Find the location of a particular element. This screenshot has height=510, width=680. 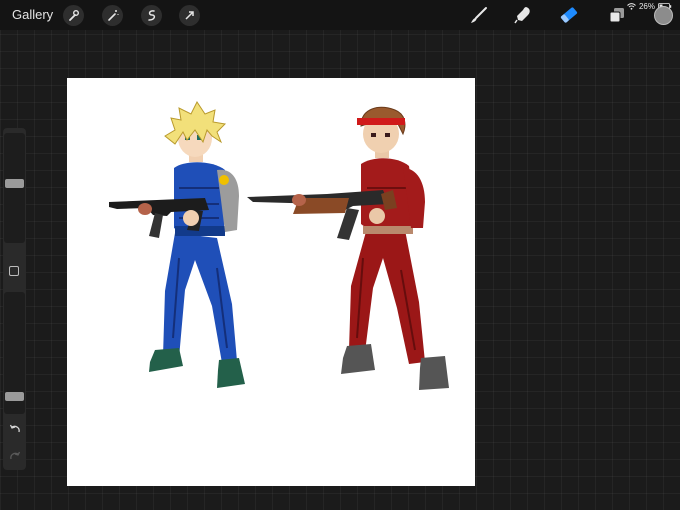

selection-icon is located at coordinates (152, 15).